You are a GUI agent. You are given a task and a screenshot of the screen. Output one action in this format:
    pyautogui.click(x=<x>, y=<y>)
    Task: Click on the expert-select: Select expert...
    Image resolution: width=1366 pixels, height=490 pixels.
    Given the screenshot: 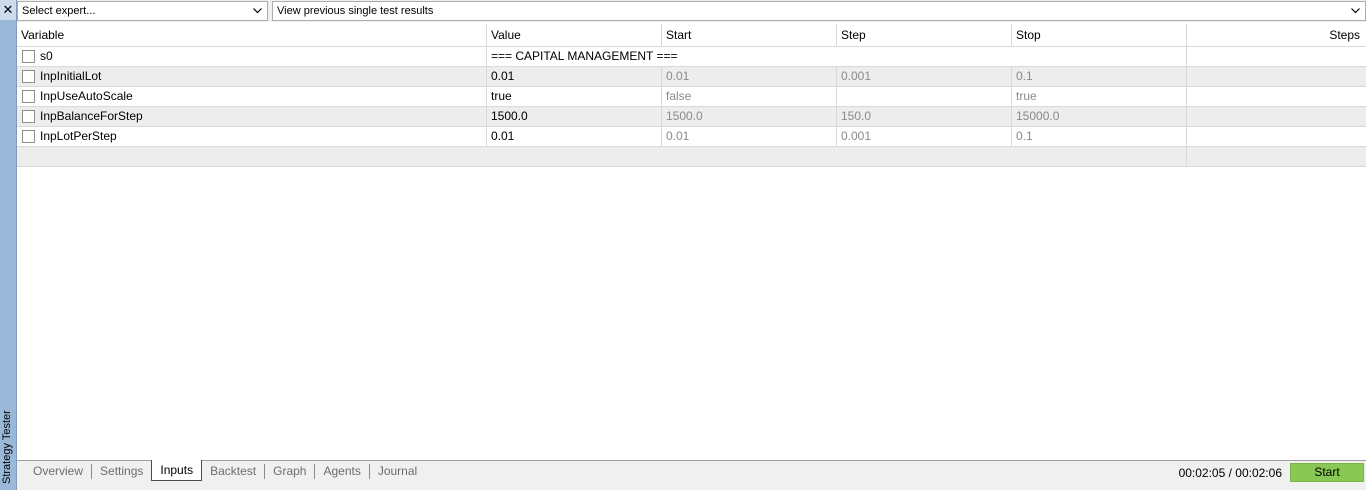 What is the action you would take?
    pyautogui.click(x=142, y=11)
    